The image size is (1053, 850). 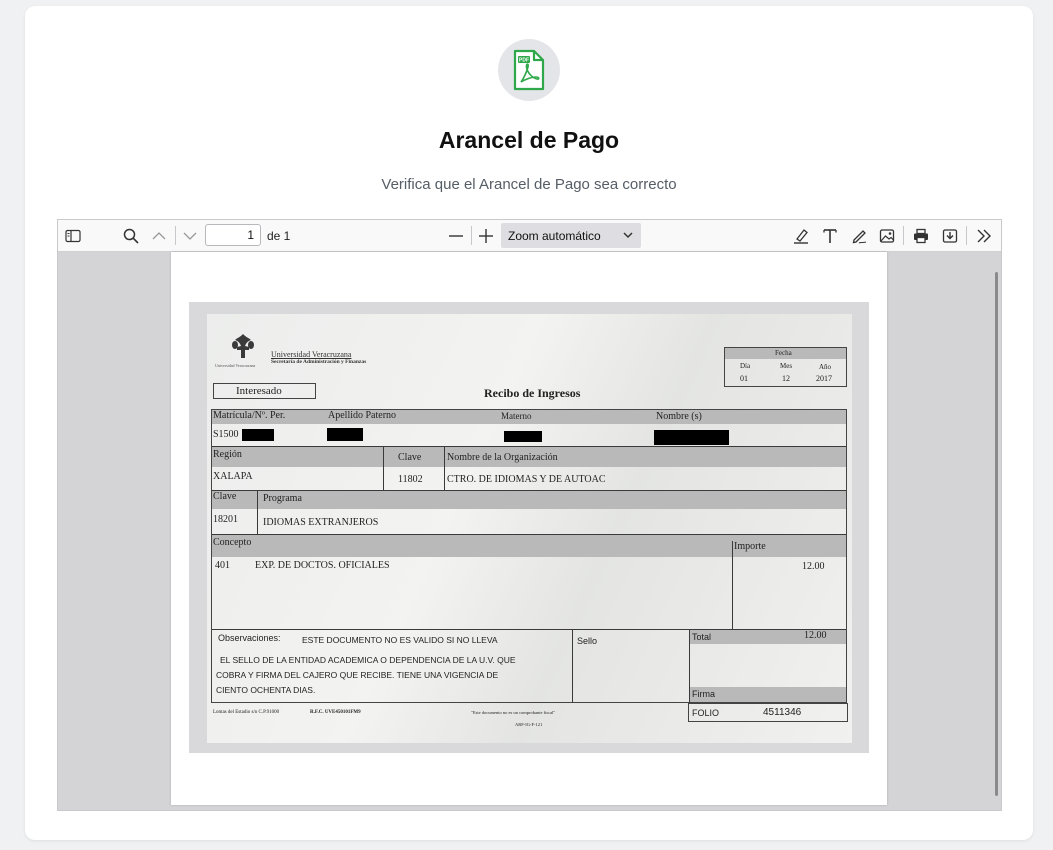 I want to click on file-icon-badge: PDF, so click(x=529, y=70).